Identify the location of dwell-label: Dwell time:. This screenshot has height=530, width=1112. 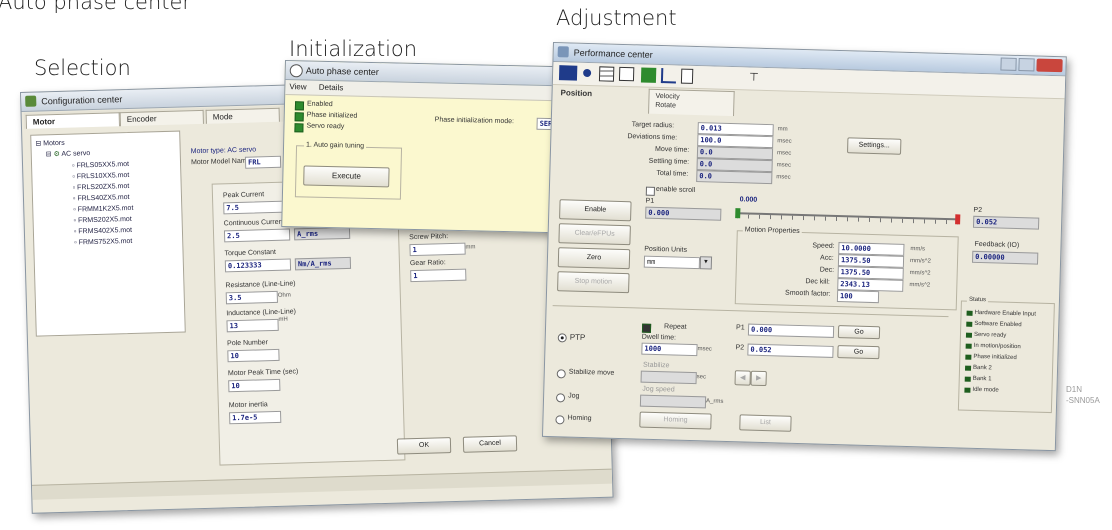
(659, 337).